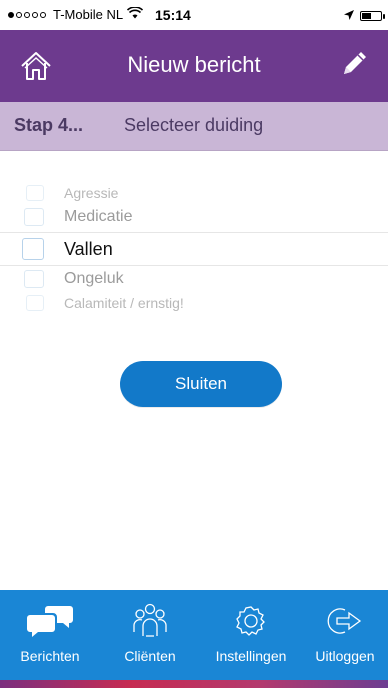 The width and height of the screenshot is (388, 688). I want to click on tab-clienten: Cliënten, so click(150, 635).